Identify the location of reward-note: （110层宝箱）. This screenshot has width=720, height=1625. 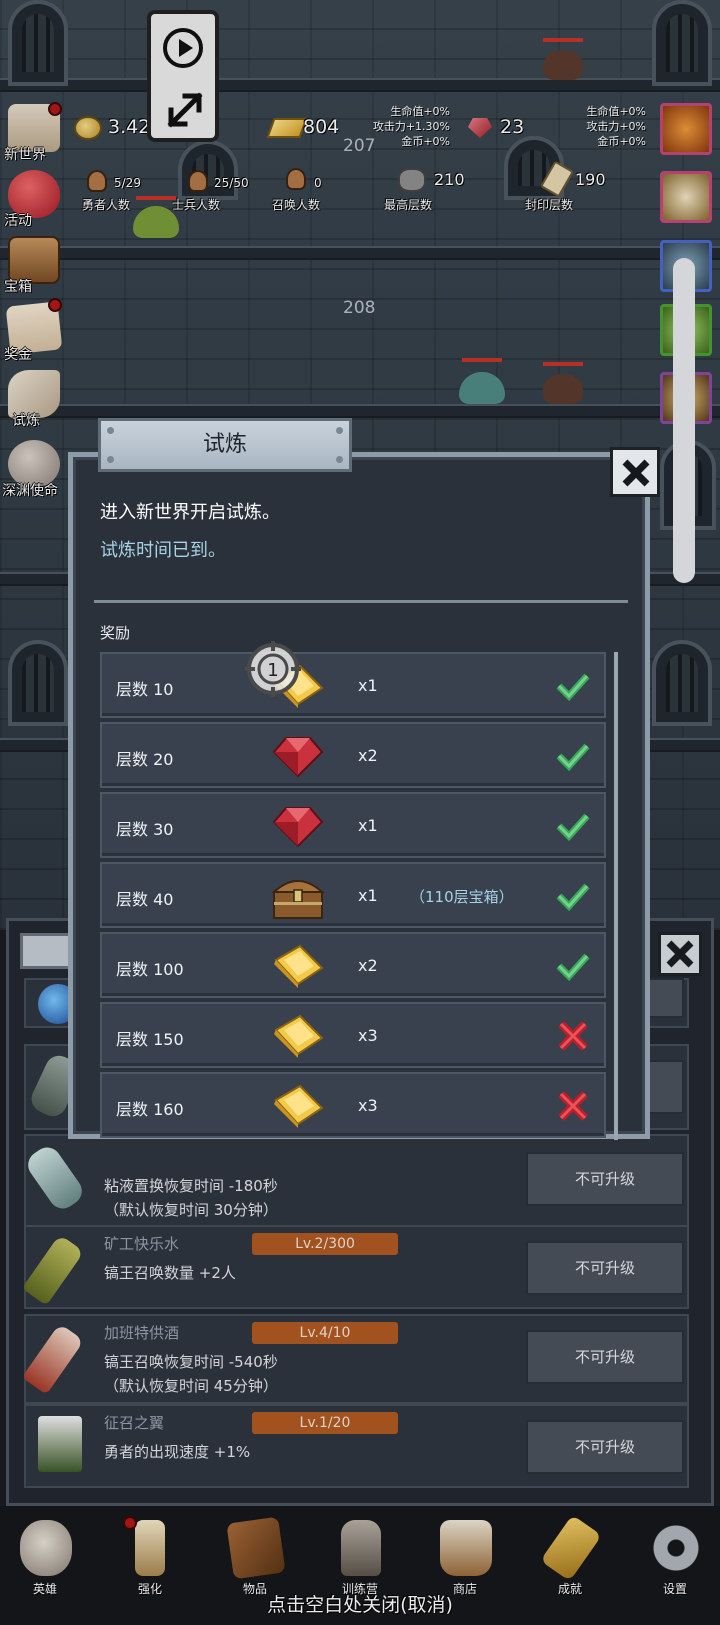
(462, 897).